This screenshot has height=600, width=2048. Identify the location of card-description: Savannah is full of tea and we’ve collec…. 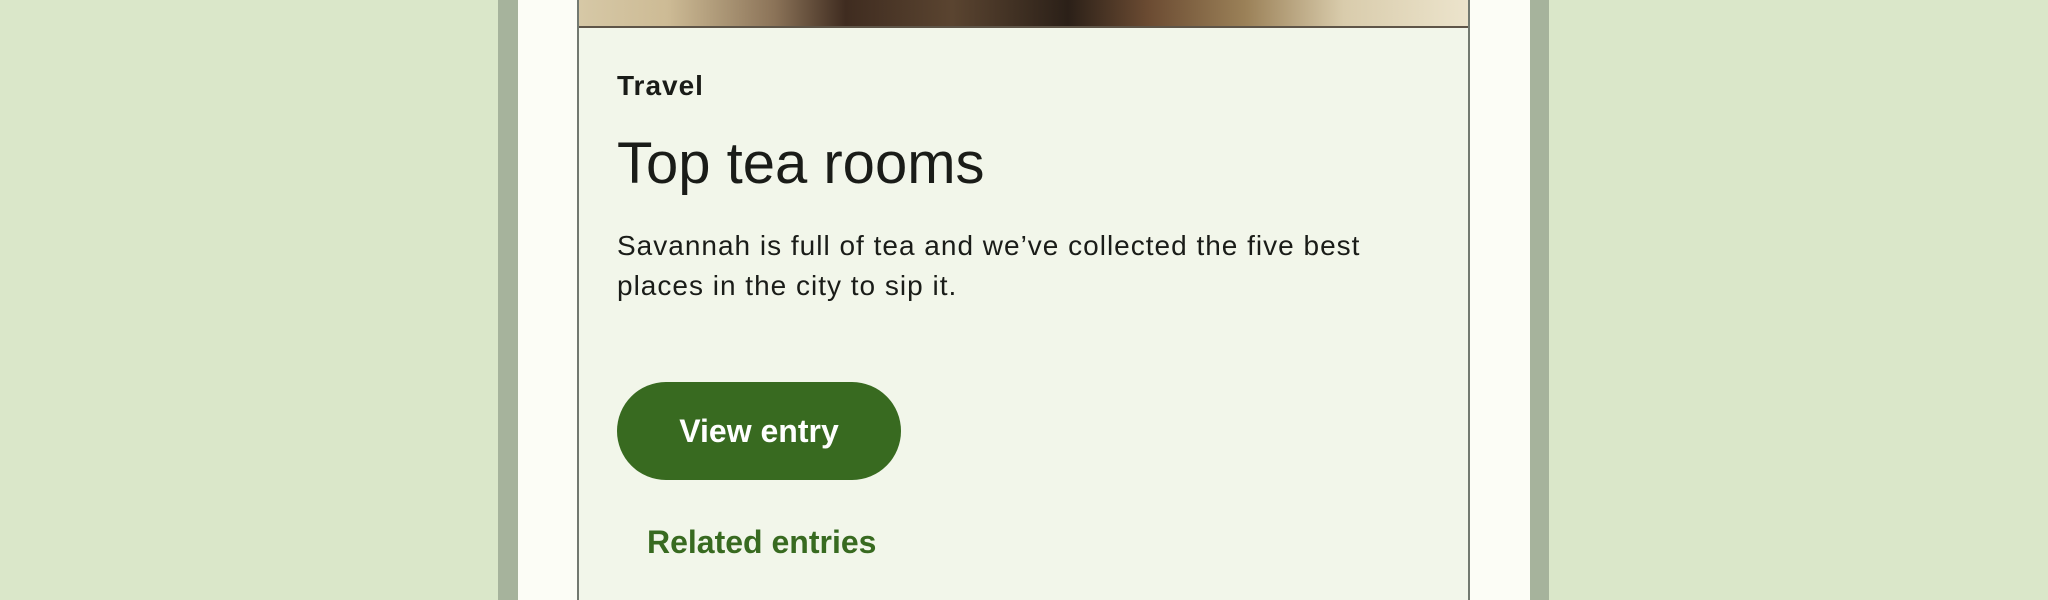
(989, 265).